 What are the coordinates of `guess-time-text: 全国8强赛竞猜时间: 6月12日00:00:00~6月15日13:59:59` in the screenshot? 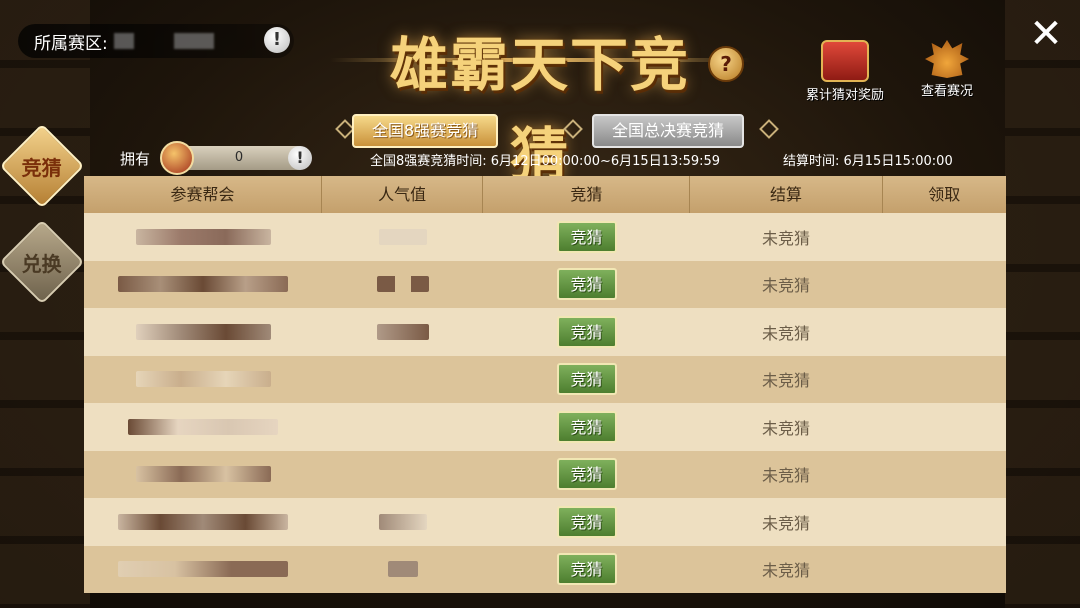 It's located at (545, 161).